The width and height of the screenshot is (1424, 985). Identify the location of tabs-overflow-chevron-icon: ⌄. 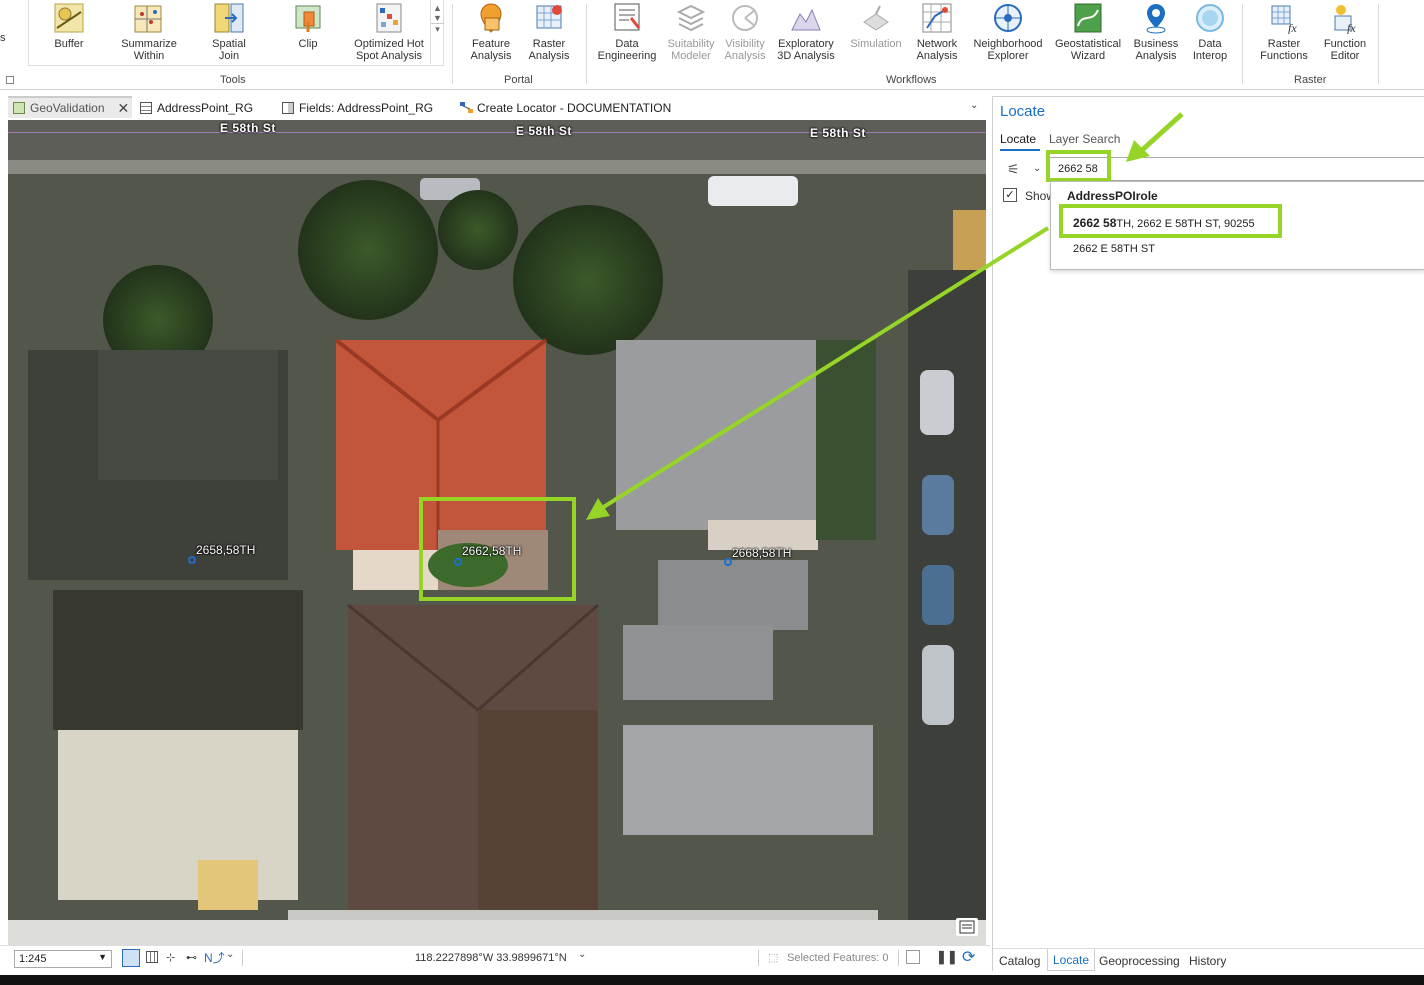
(974, 105).